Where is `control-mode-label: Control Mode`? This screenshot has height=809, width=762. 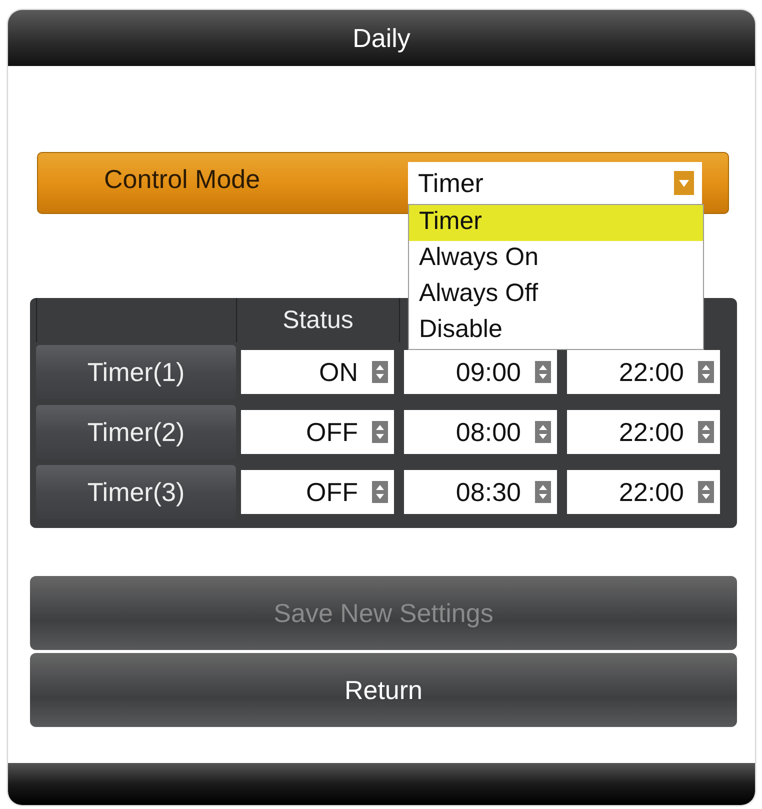 control-mode-label: Control Mode is located at coordinates (182, 179).